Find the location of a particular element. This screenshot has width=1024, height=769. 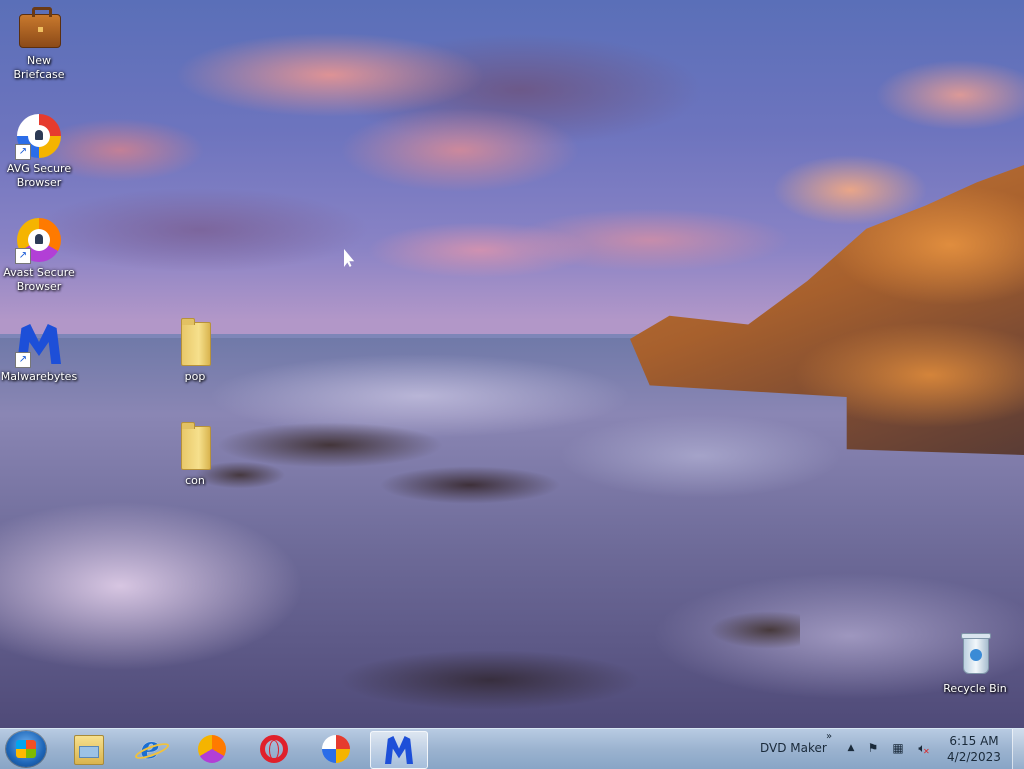

taskbar: e DVD Maker » ▲ ⚑ ▦ 🔈︎ ✕ 6:15 AM 4/2/2023 is located at coordinates (512, 748).